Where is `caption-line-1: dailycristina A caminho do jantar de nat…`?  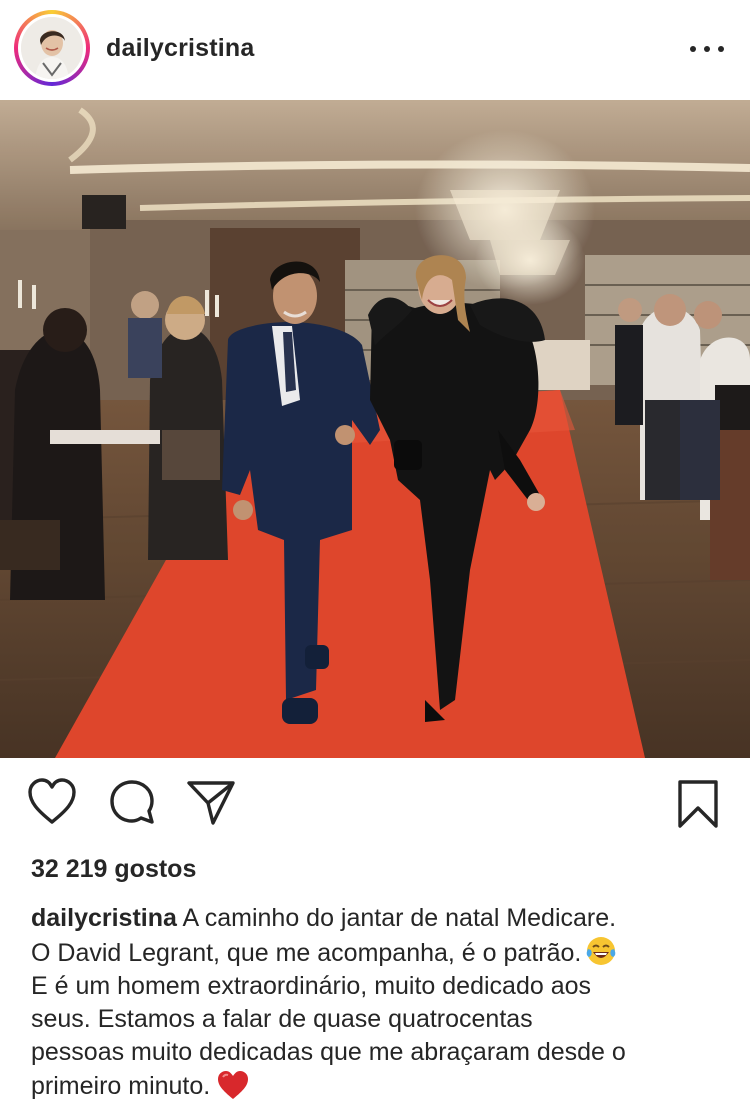 caption-line-1: dailycristina A caminho do jantar de nat… is located at coordinates (381, 918).